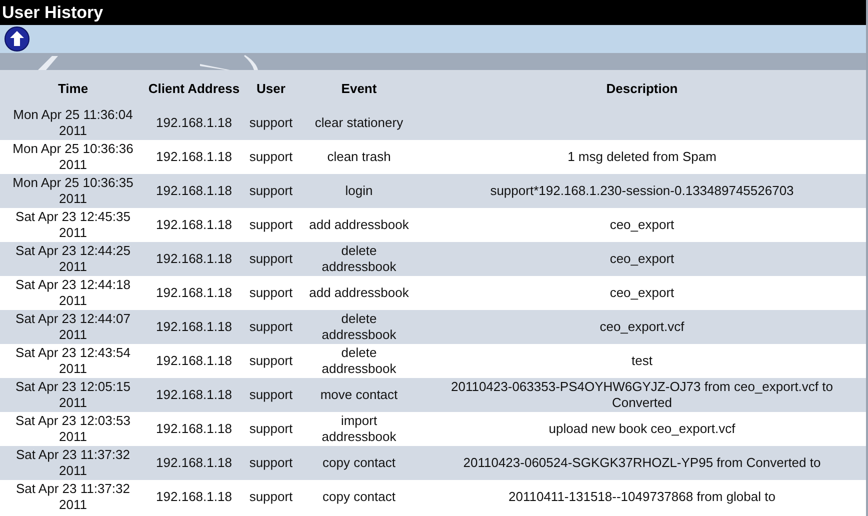 The image size is (868, 516). What do you see at coordinates (642, 395) in the screenshot?
I see `table-cell-text: 20110423-063353-PS4OYHW6GYJZ-OJ73 from ceo_export.vcf to Converted` at bounding box center [642, 395].